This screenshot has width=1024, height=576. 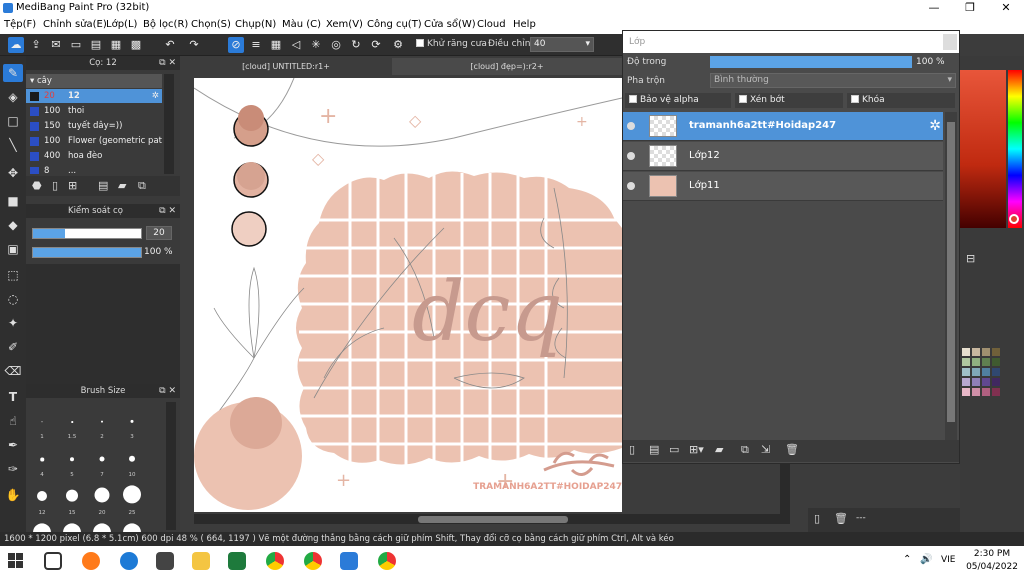 I want to click on brush-item: 100 Flower (geometric patt, so click(x=94, y=141).